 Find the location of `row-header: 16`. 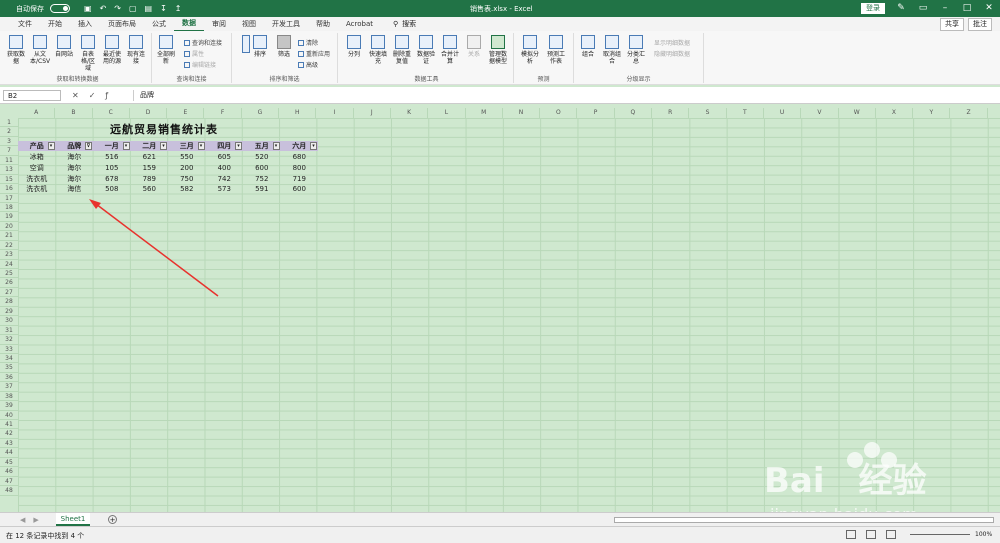

row-header: 16 is located at coordinates (9, 189).